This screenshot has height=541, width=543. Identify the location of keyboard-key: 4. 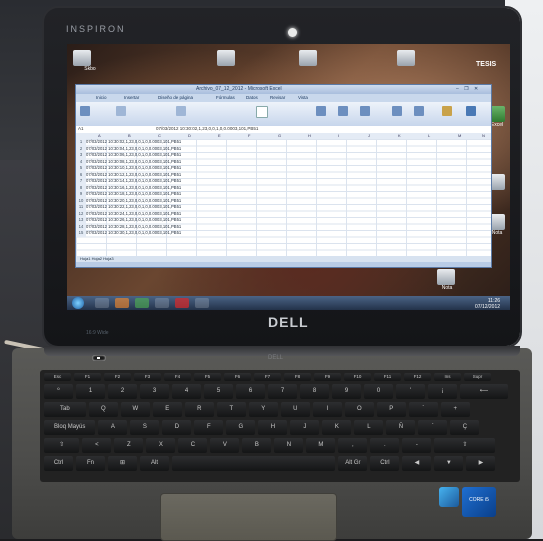
(186, 391).